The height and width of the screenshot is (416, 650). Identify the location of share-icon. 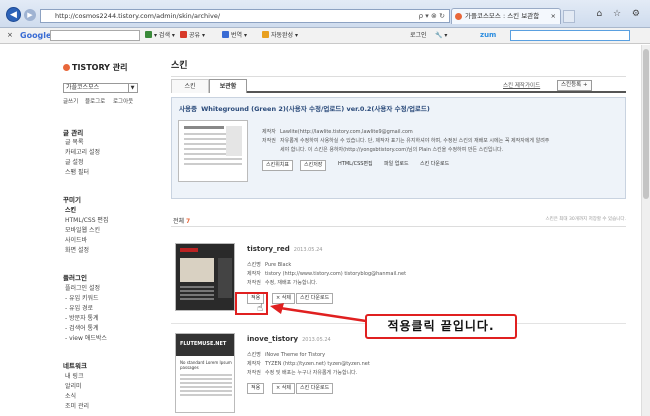
(183, 34).